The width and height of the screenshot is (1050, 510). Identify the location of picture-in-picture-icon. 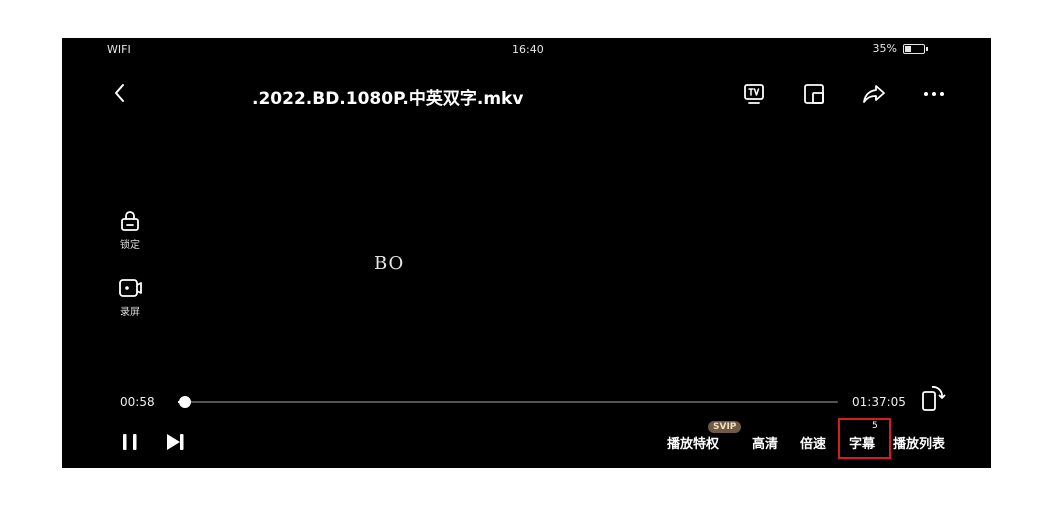
(813, 93).